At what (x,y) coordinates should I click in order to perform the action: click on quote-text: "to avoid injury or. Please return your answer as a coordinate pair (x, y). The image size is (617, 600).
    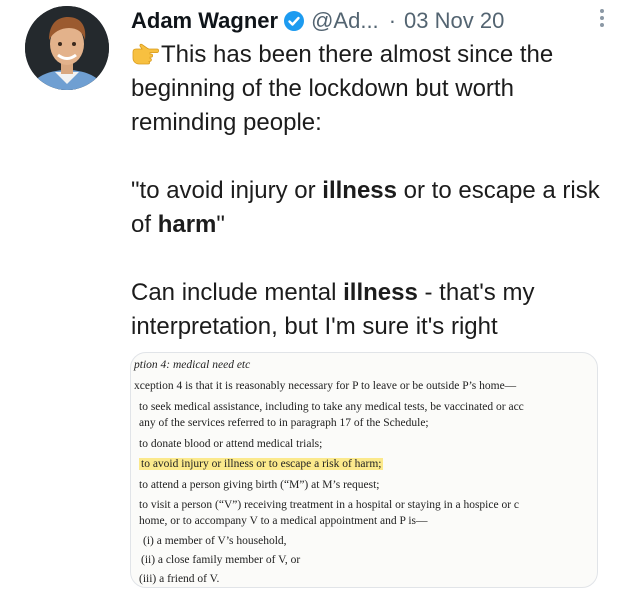
    Looking at the image, I should click on (227, 190).